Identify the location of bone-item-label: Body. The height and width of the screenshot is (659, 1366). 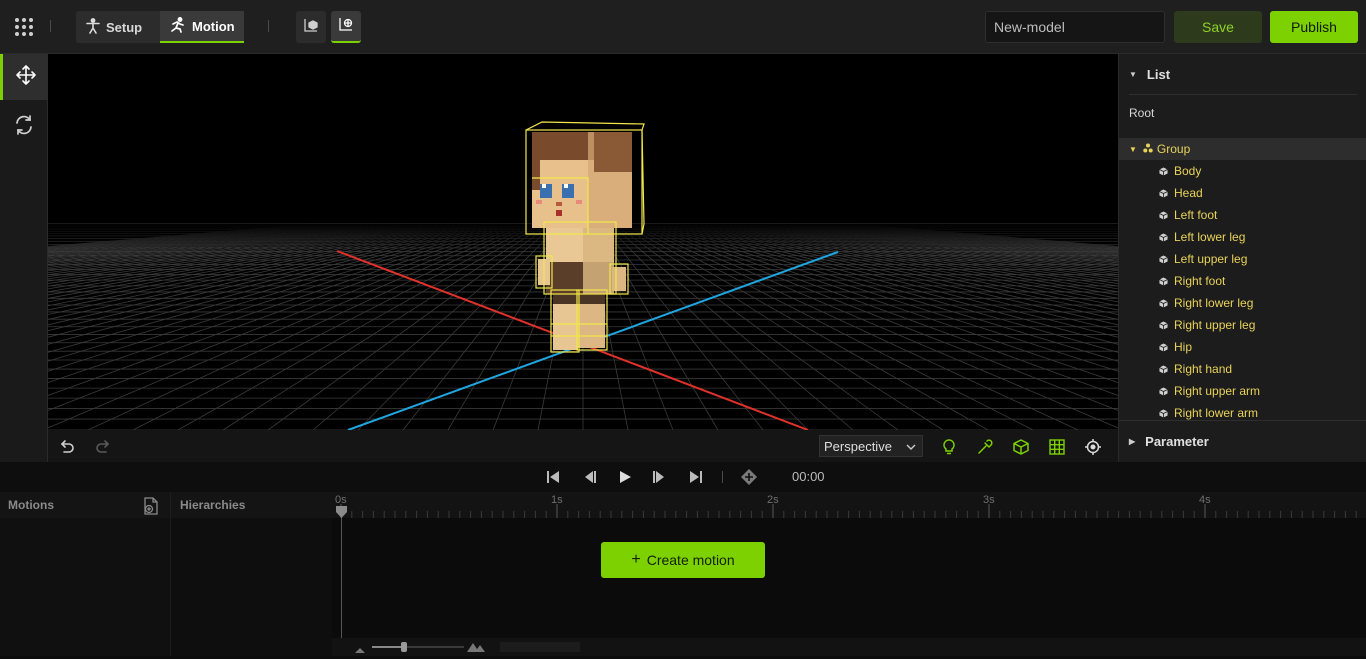
(1188, 171).